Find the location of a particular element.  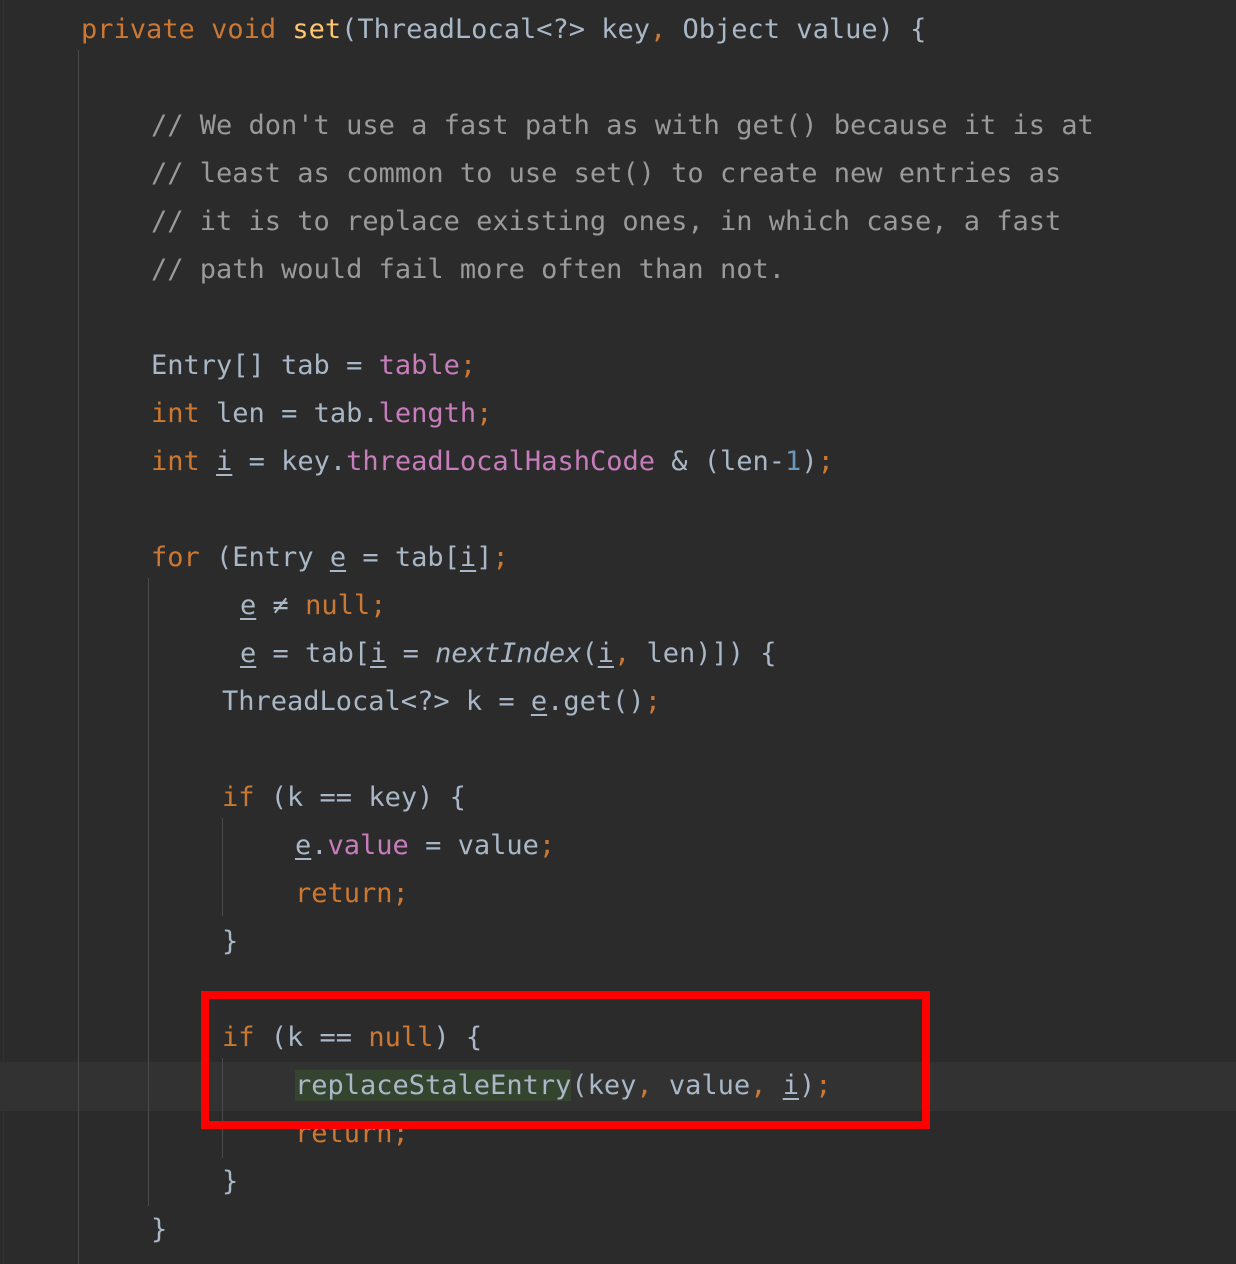

code-line-18: e.value = value; is located at coordinates (618, 846).